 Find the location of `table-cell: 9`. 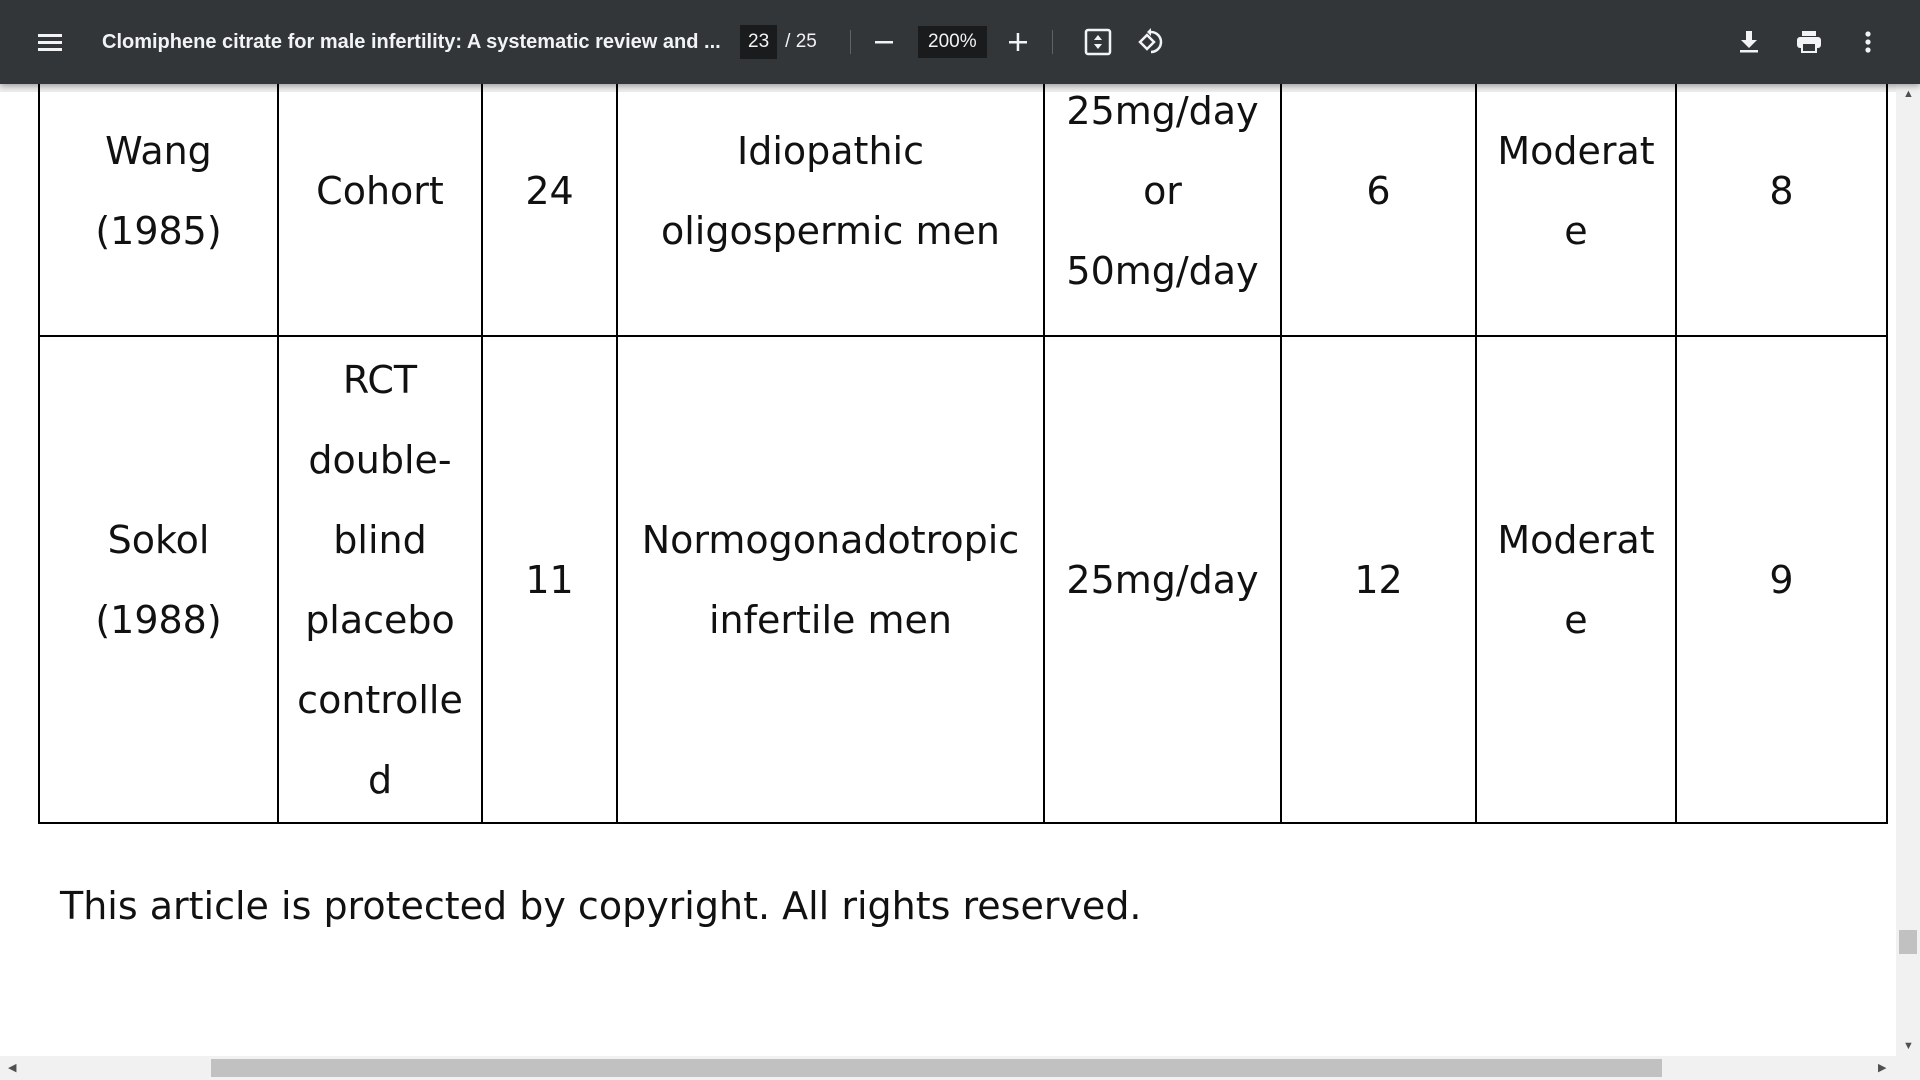

table-cell: 9 is located at coordinates (1781, 579).